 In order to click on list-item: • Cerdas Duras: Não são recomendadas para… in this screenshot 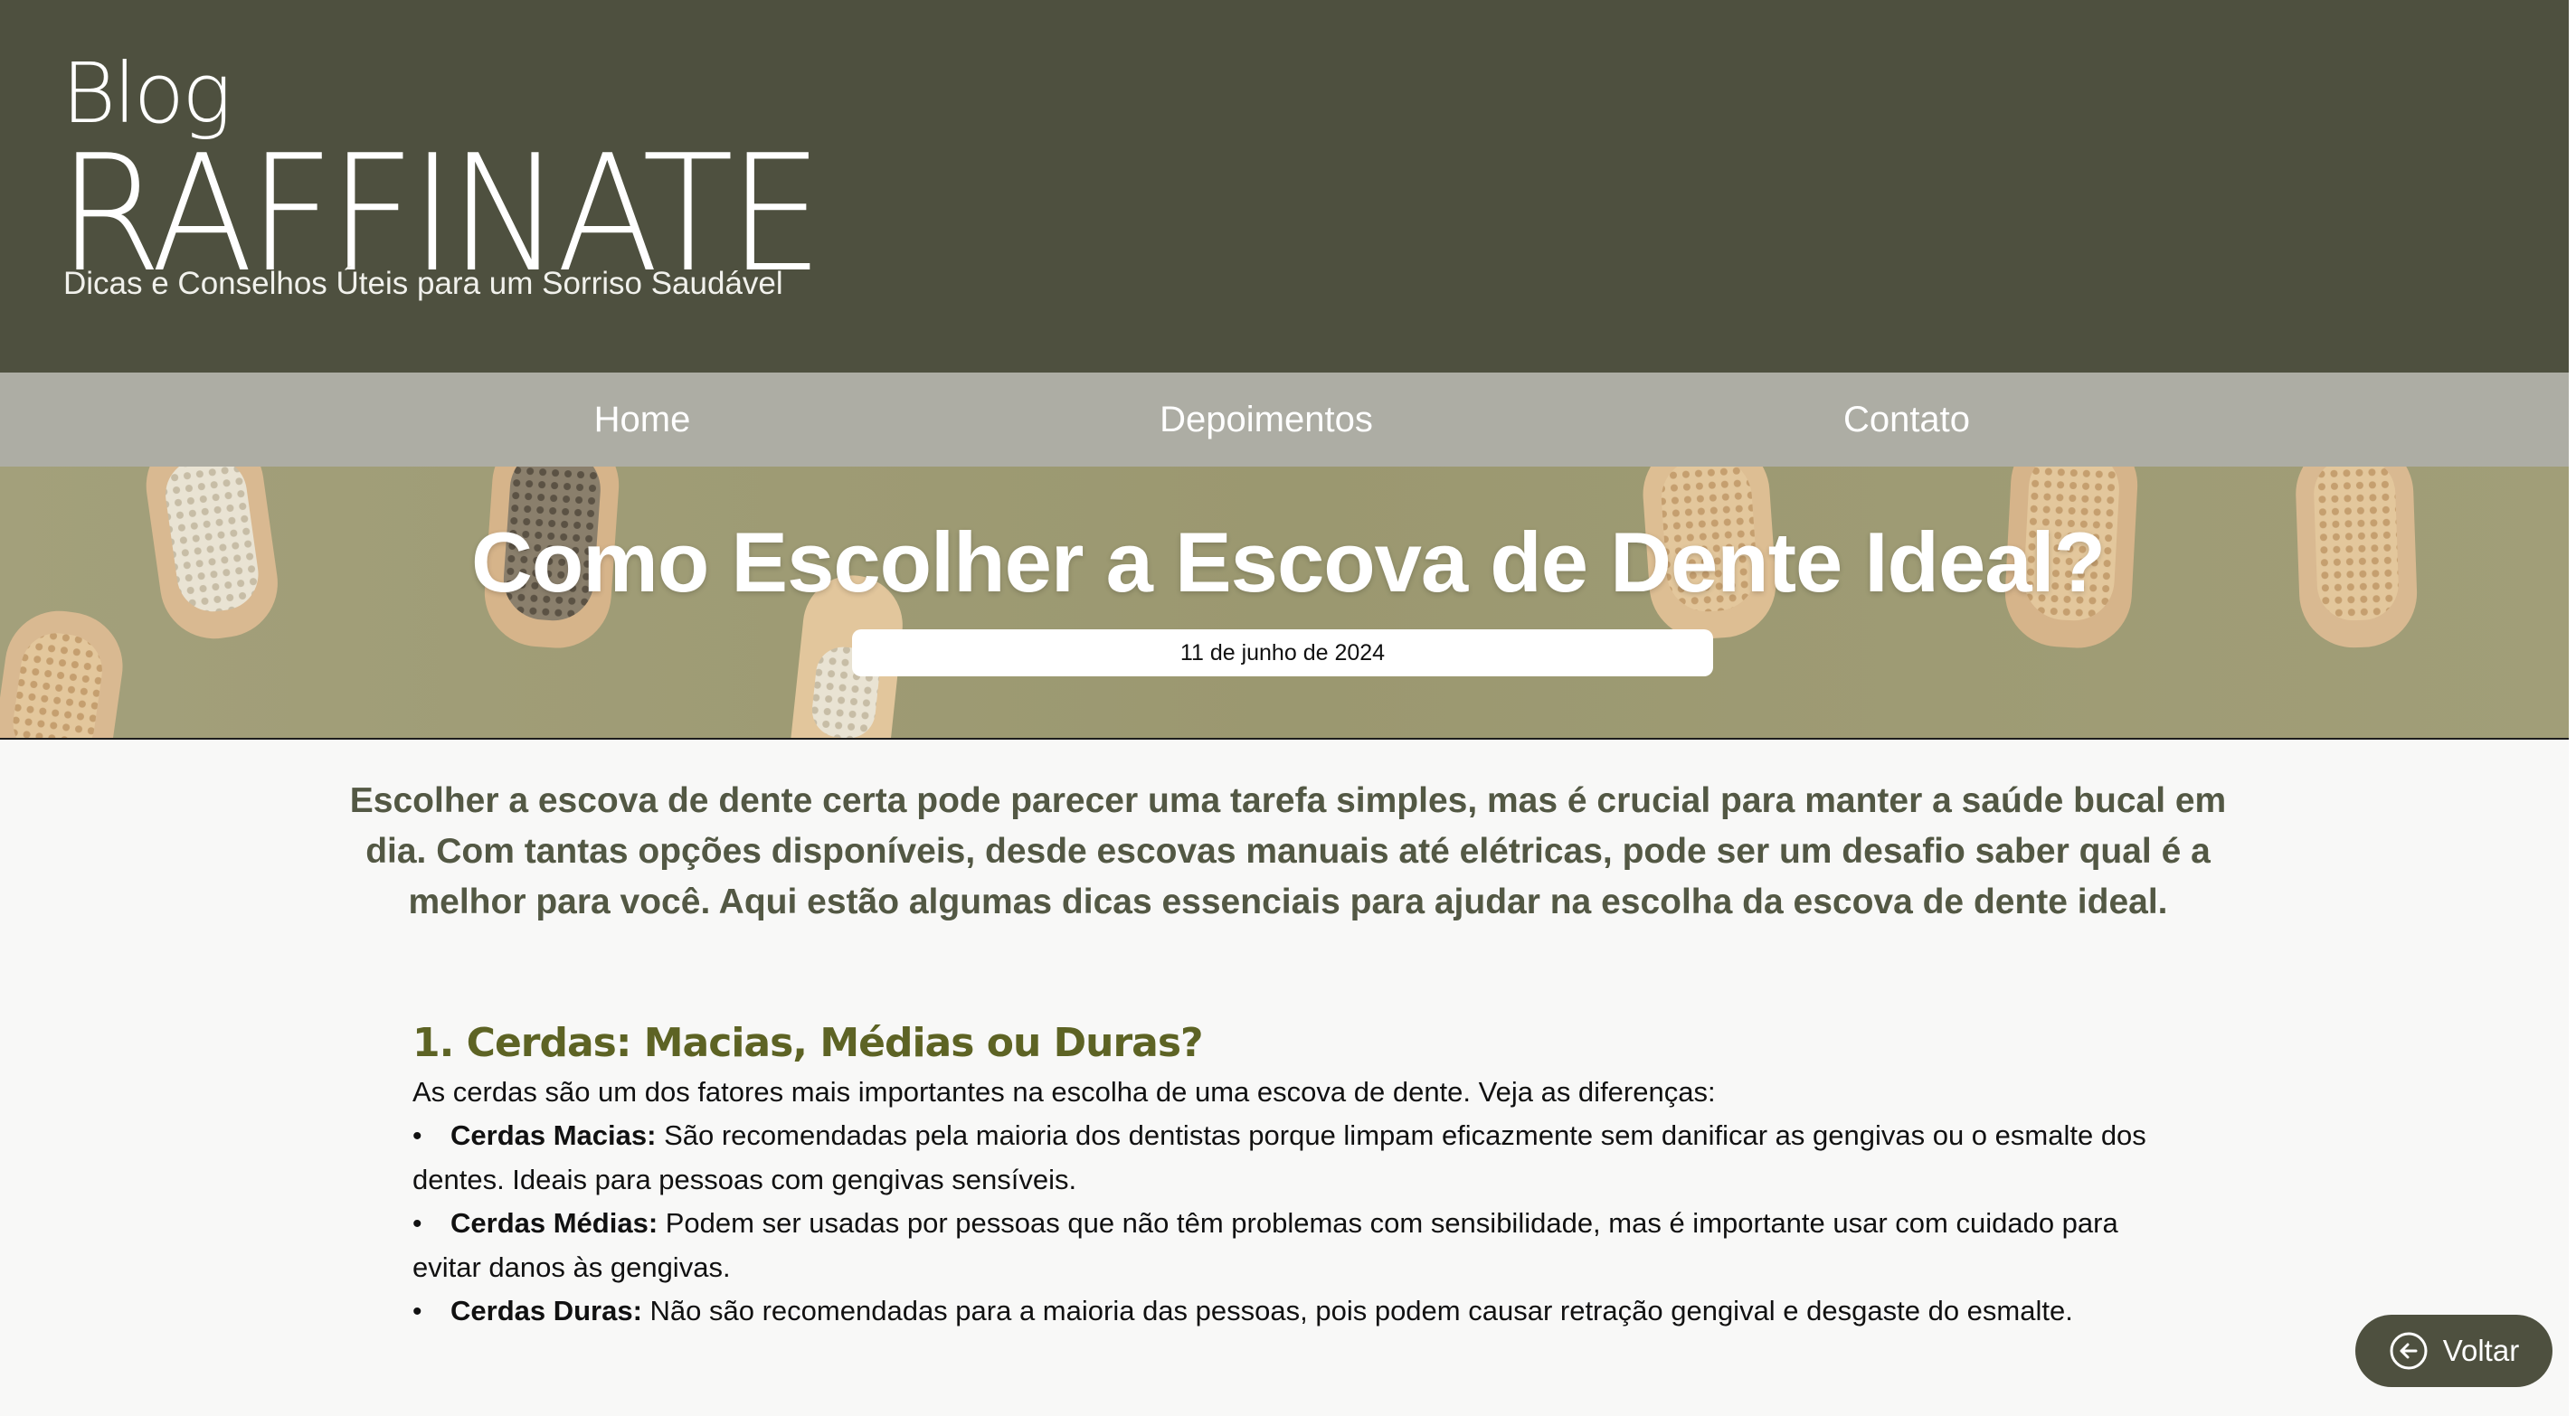, I will do `click(1298, 1311)`.